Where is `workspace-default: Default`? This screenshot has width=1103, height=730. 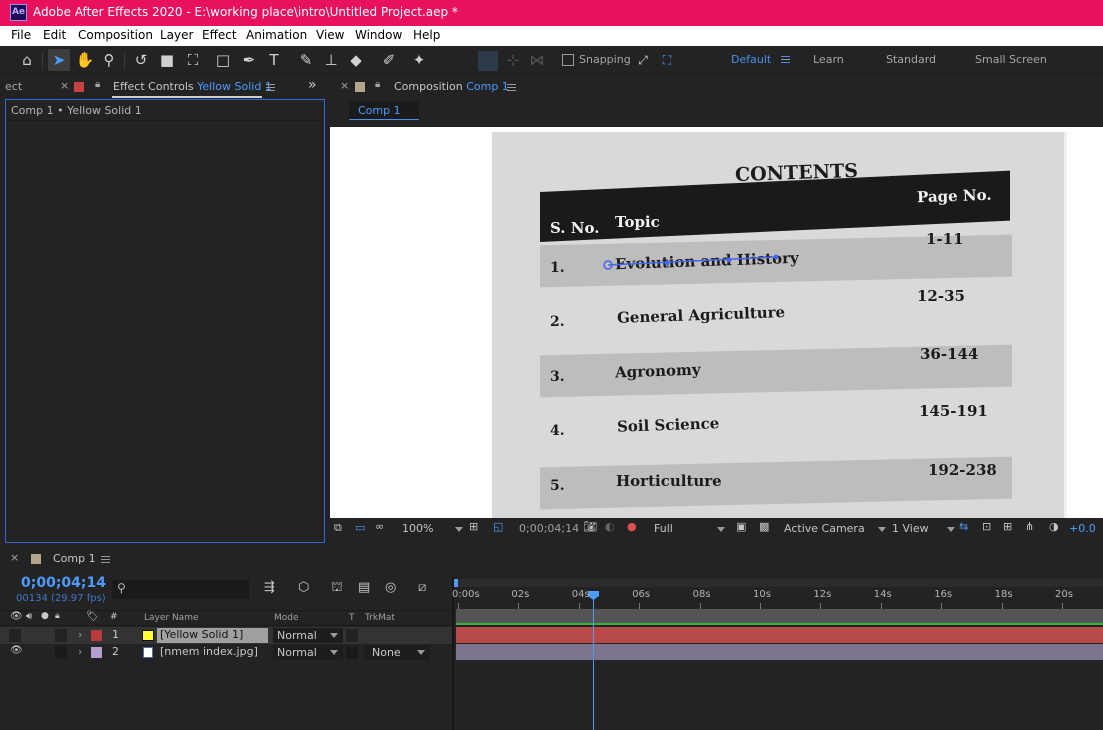
workspace-default: Default is located at coordinates (751, 59).